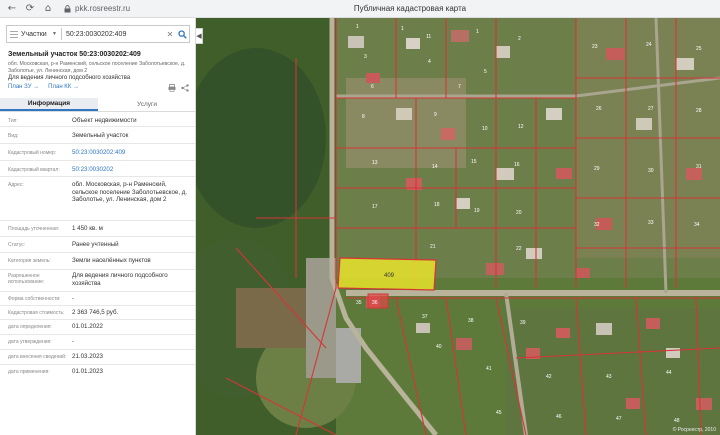  What do you see at coordinates (519, 213) in the screenshot?
I see `parcel-label: 20` at bounding box center [519, 213].